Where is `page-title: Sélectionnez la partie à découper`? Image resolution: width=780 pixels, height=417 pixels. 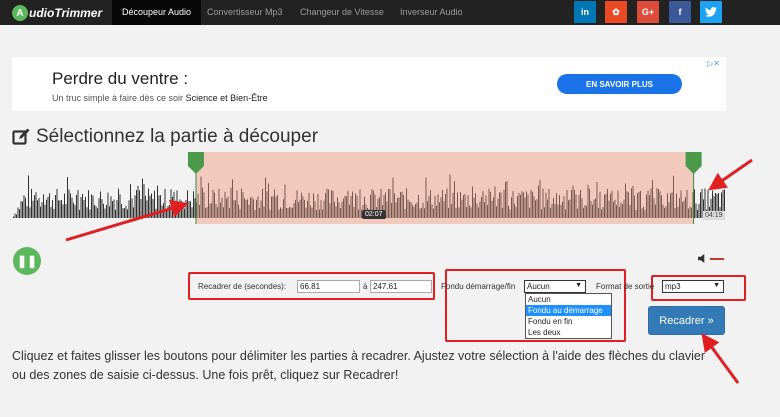
page-title: Sélectionnez la partie à découper is located at coordinates (165, 137).